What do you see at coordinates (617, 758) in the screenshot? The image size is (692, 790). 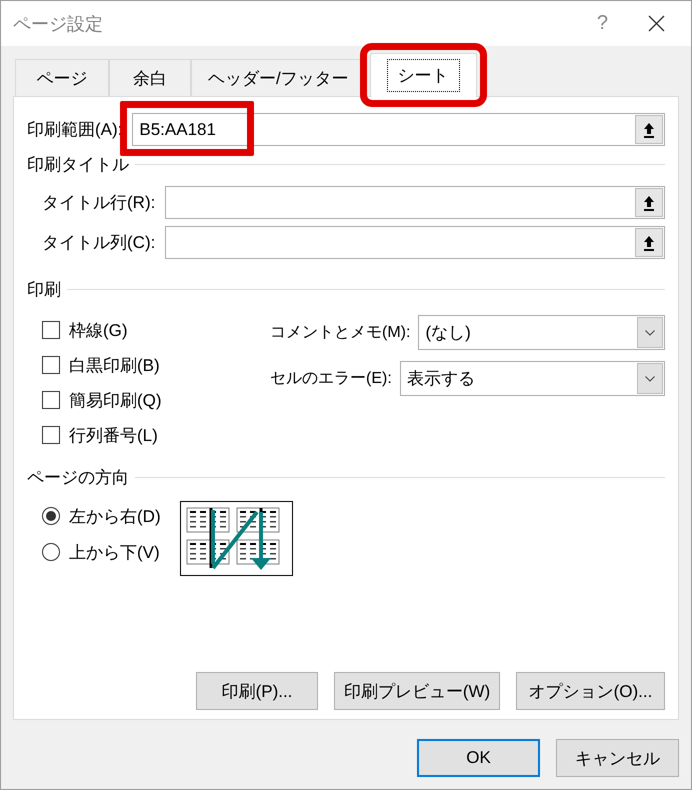 I see `dialog-button: キャンセル` at bounding box center [617, 758].